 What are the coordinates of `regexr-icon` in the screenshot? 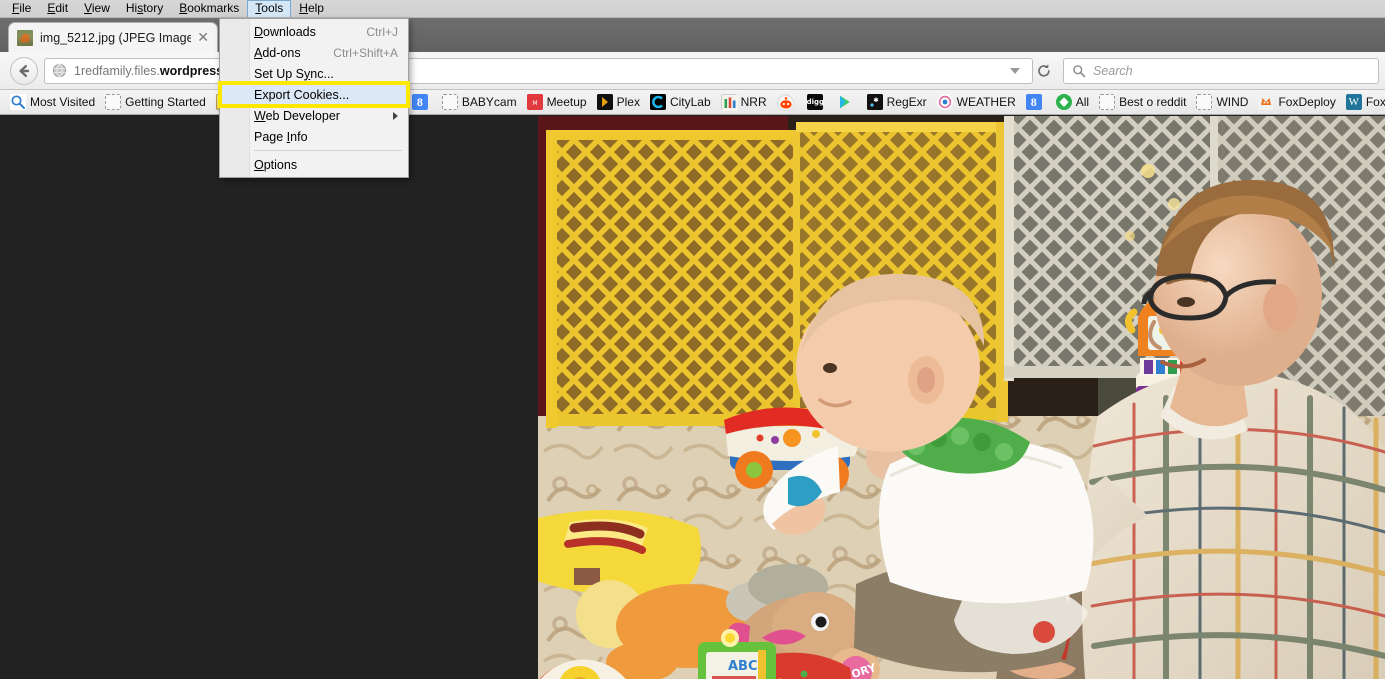 It's located at (874, 102).